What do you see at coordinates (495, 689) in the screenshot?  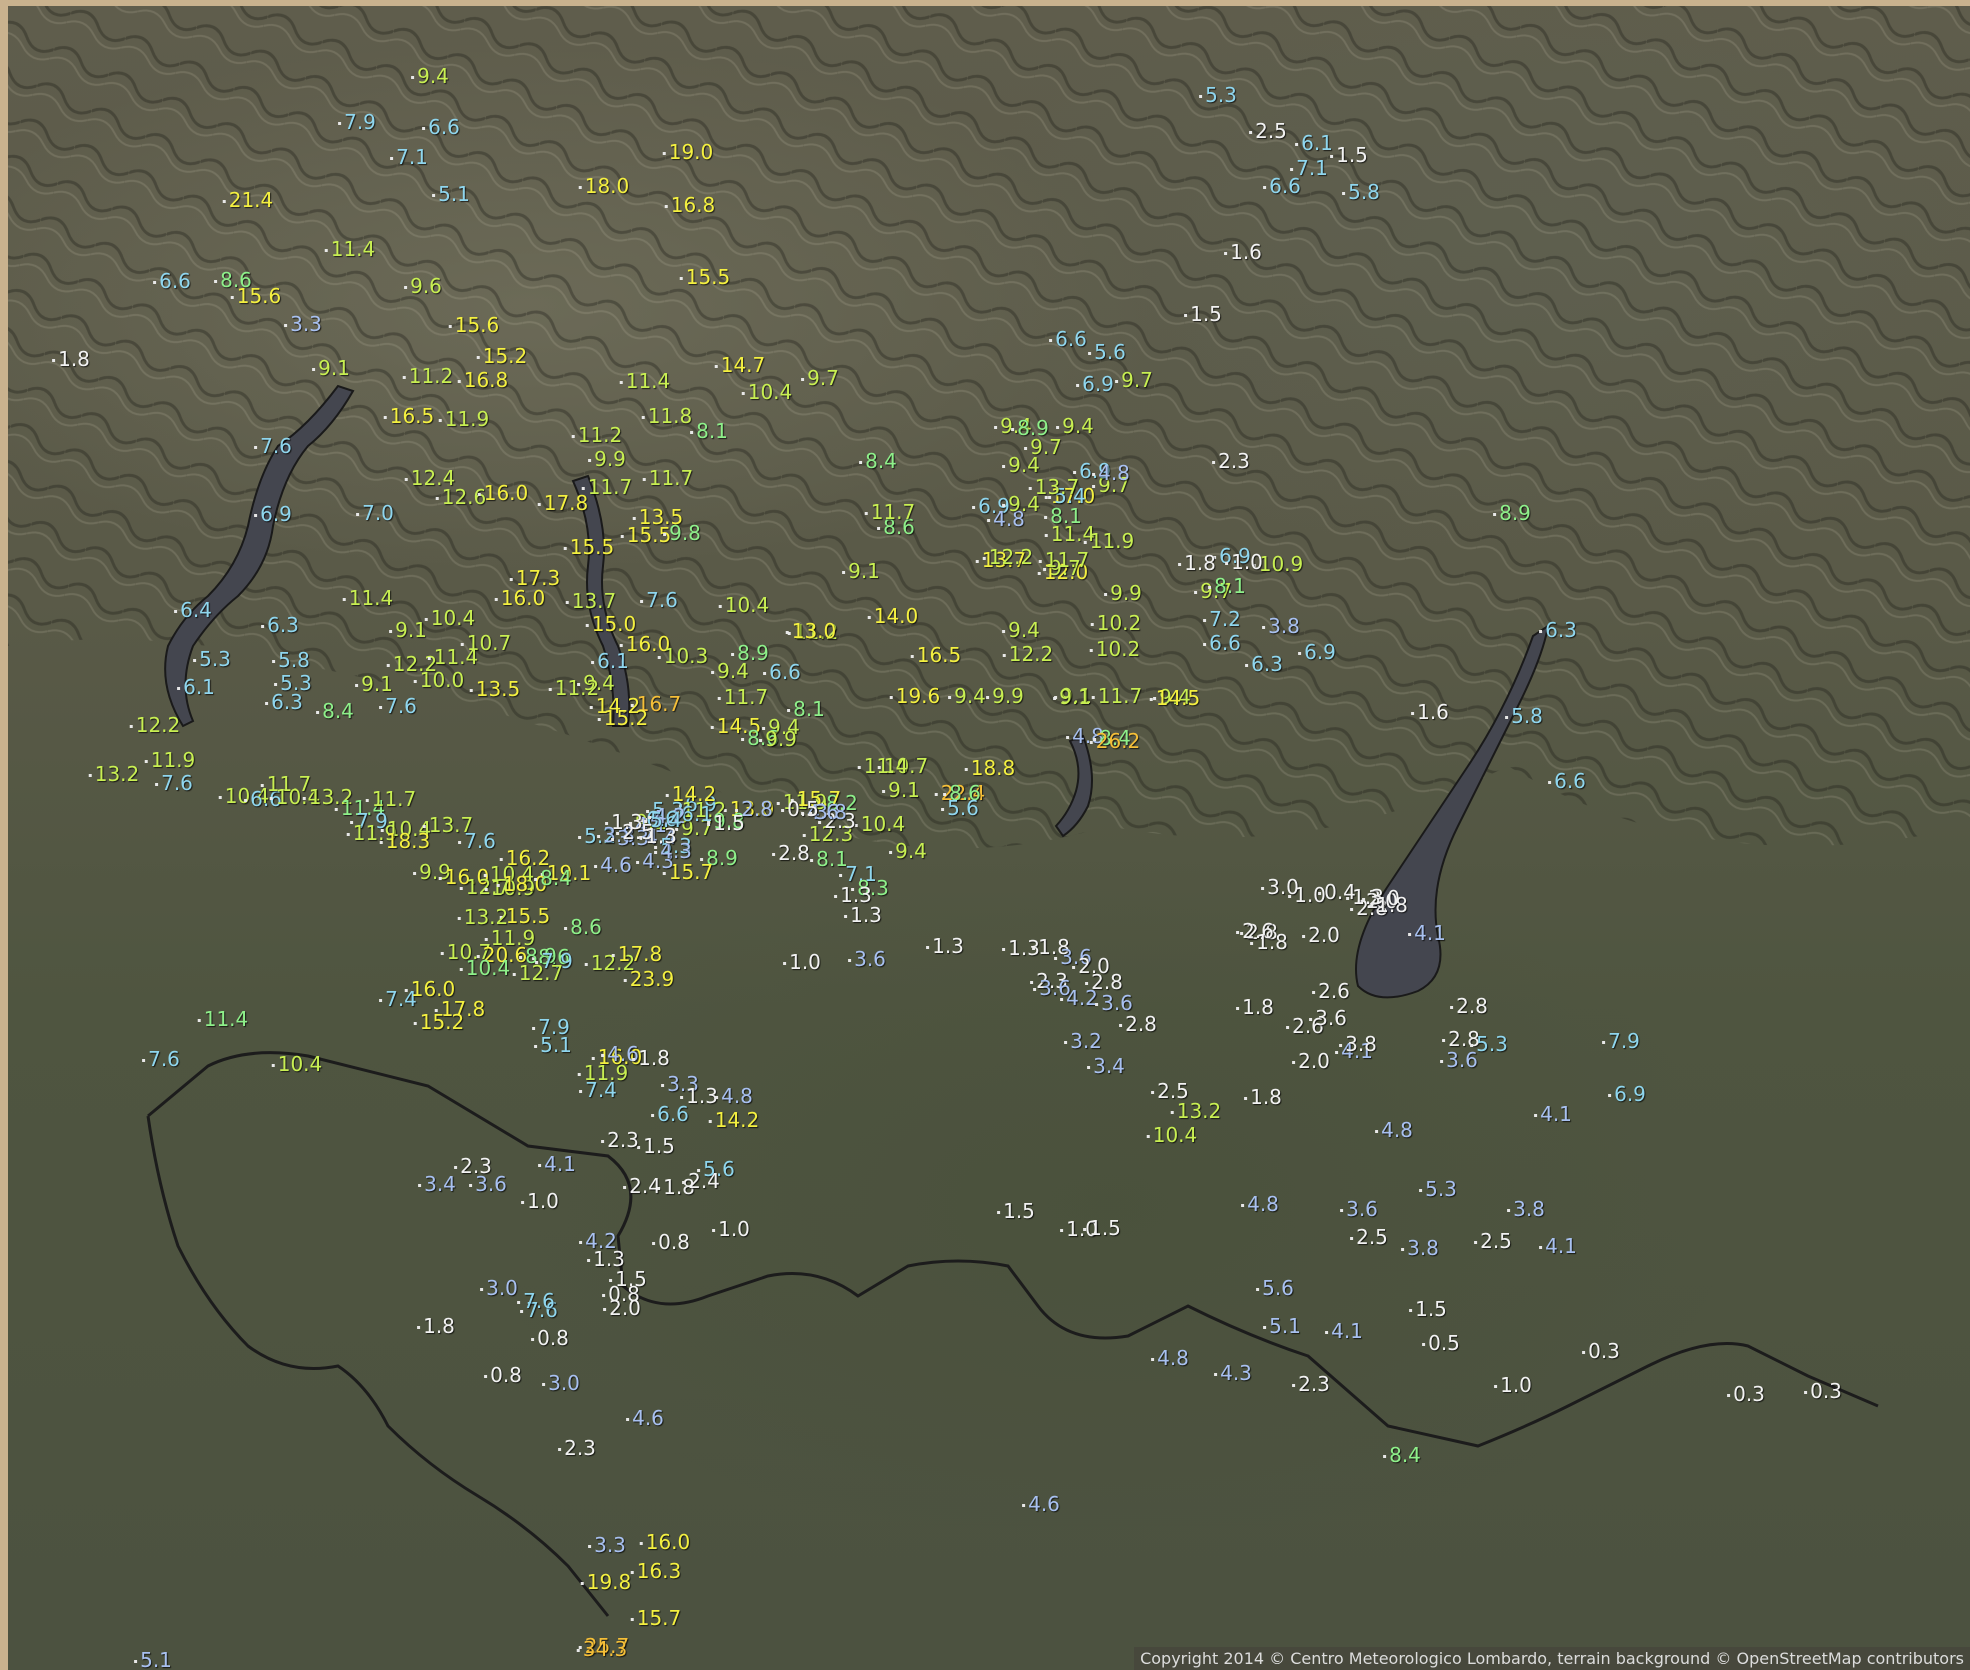 I see `station-value: 13.5` at bounding box center [495, 689].